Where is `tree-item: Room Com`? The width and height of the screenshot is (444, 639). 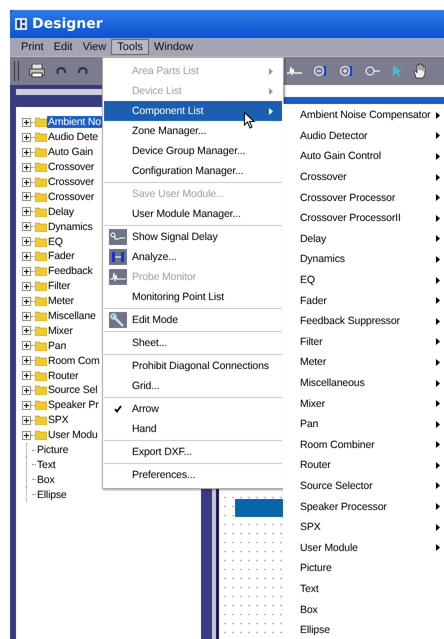
tree-item: Room Com is located at coordinates (73, 360).